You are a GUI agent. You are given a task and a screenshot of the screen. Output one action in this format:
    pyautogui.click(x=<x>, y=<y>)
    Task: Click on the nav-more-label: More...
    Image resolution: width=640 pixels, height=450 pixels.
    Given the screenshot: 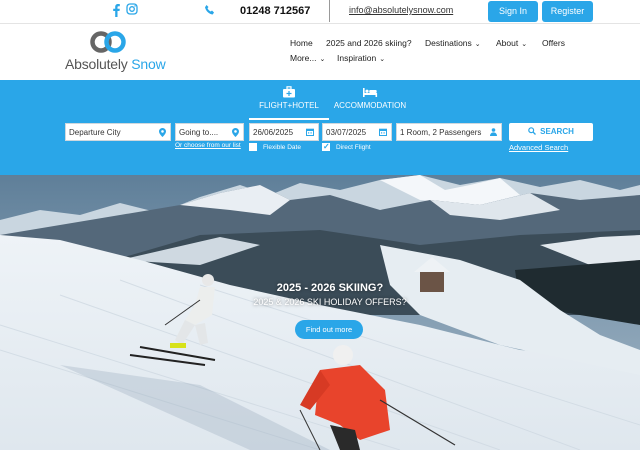 What is the action you would take?
    pyautogui.click(x=303, y=58)
    